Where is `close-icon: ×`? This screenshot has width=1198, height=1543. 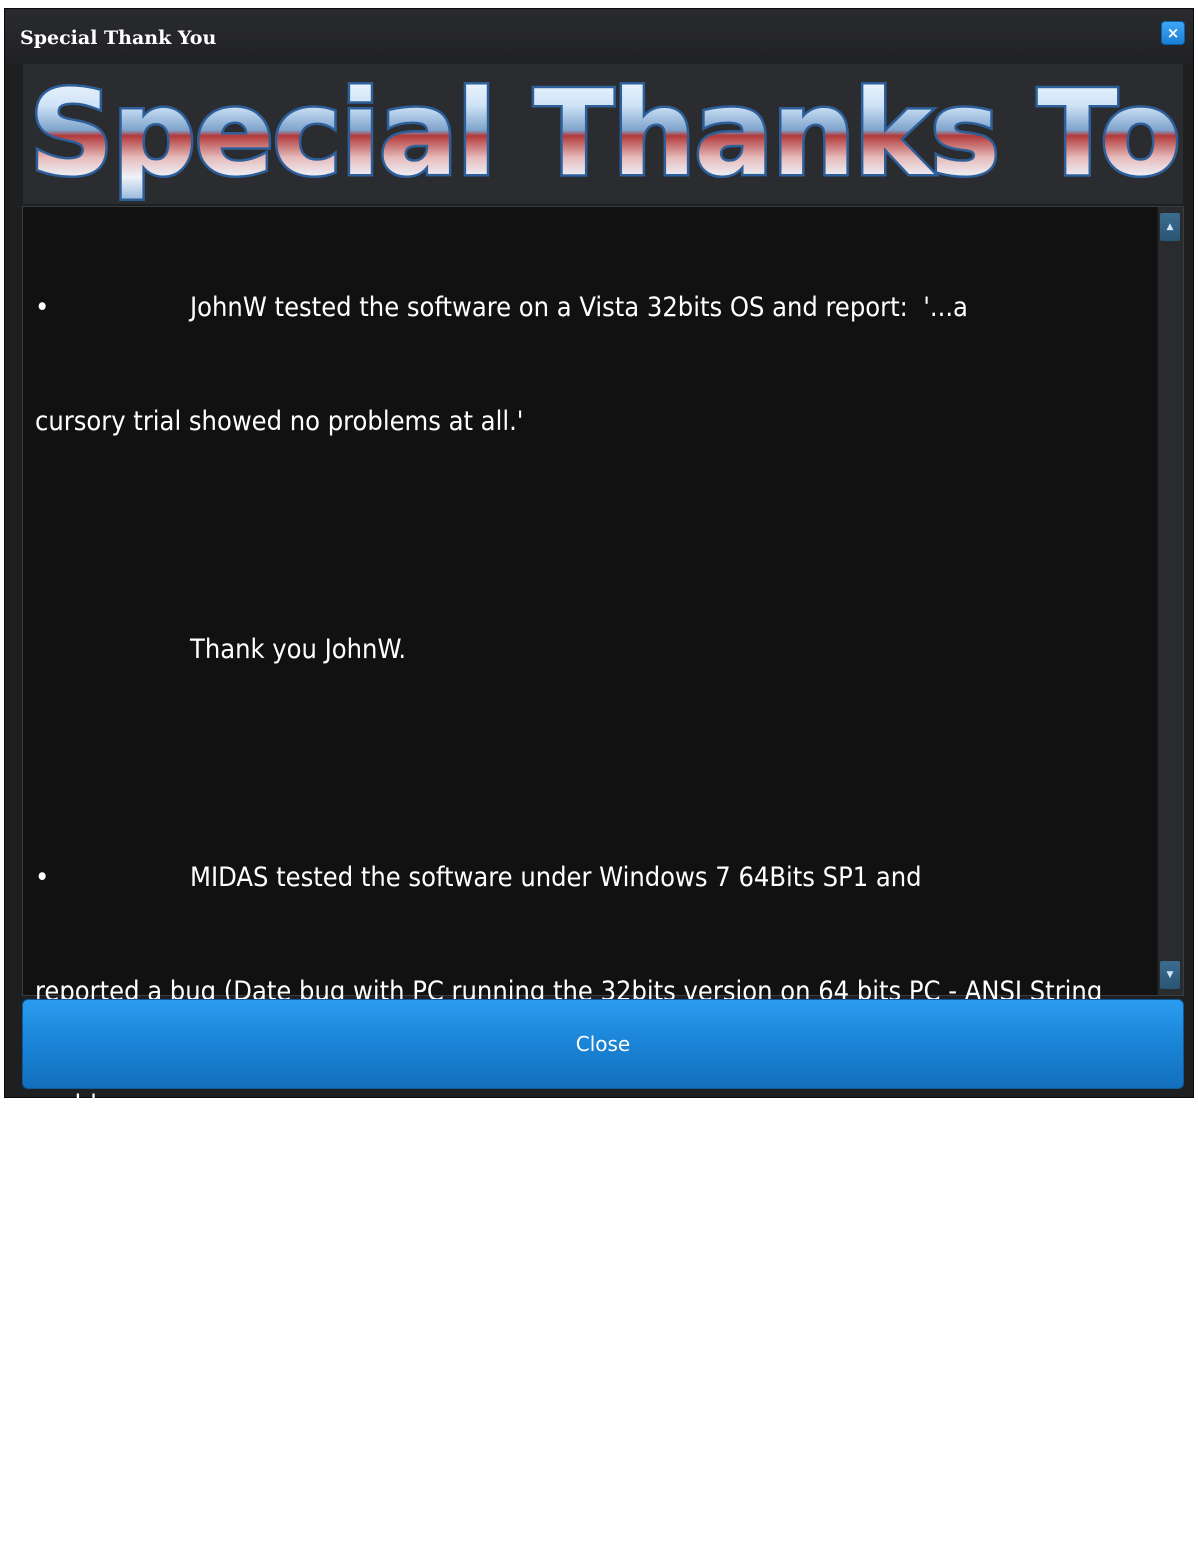
close-icon: × is located at coordinates (1173, 33).